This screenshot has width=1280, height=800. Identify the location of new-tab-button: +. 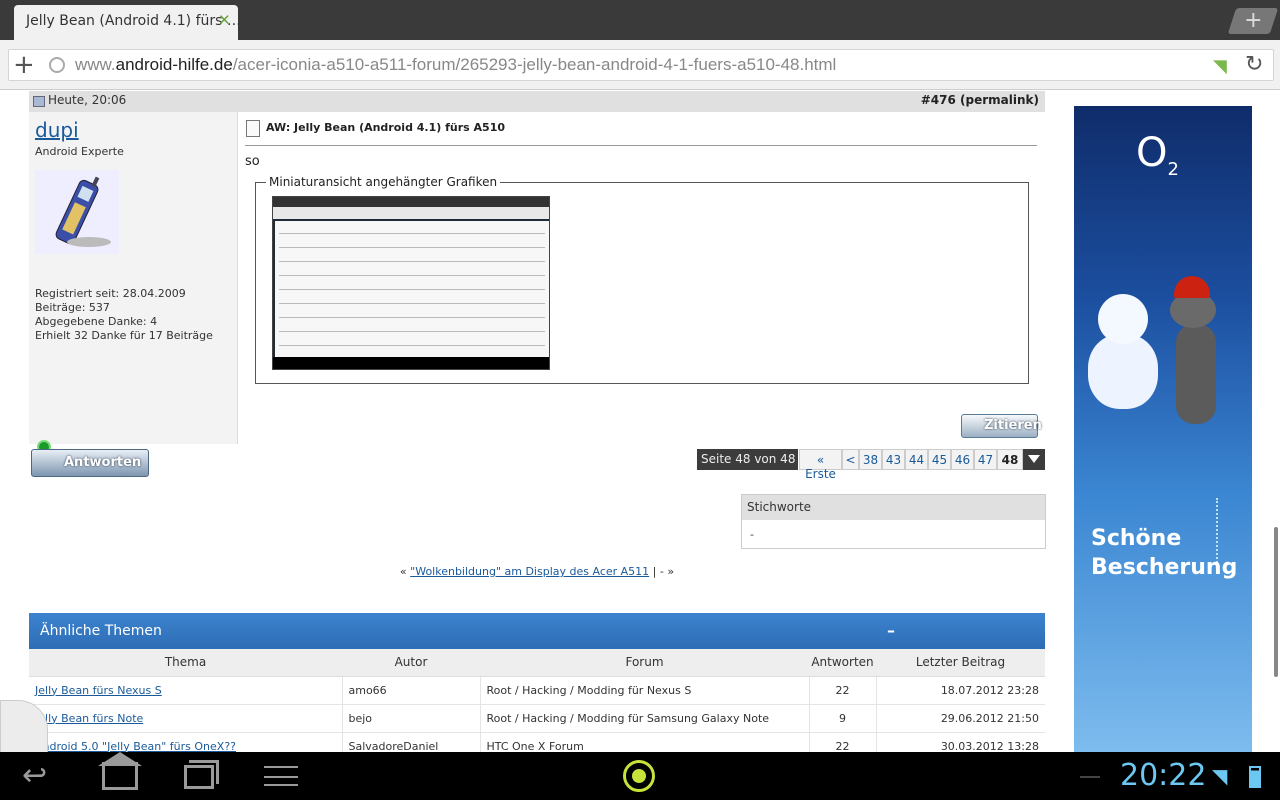
(1253, 21).